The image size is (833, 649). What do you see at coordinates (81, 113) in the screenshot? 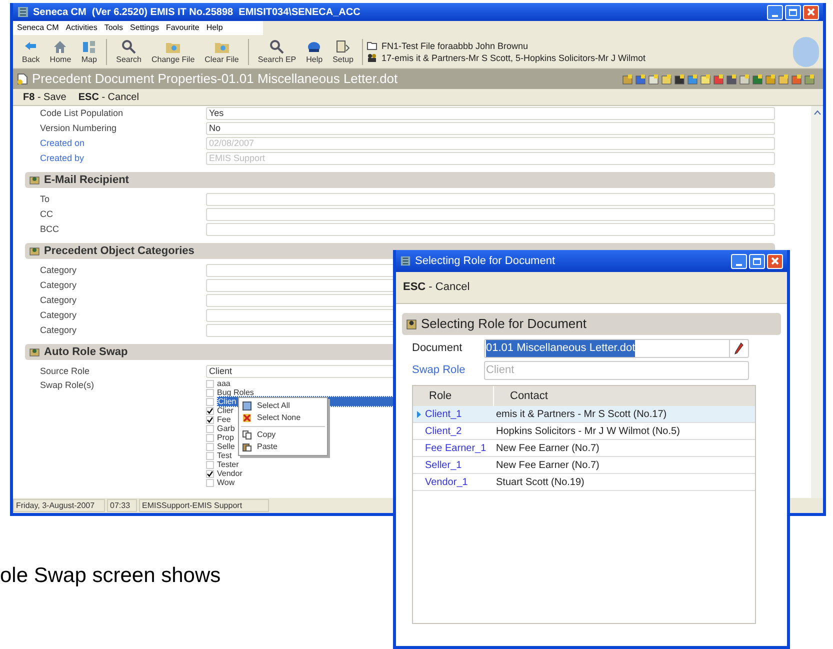
I see `field-label: Code List Population` at bounding box center [81, 113].